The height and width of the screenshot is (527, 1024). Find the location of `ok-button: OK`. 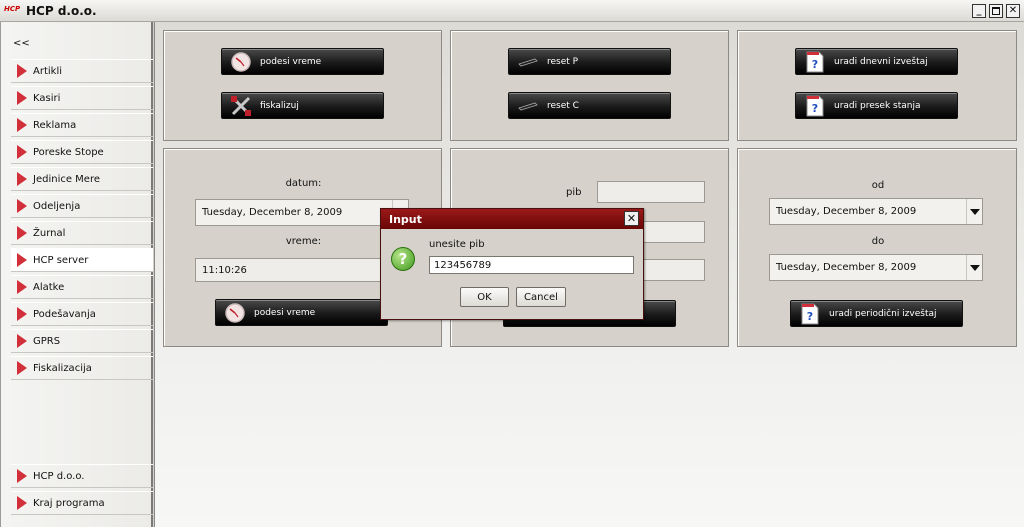

ok-button: OK is located at coordinates (484, 297).